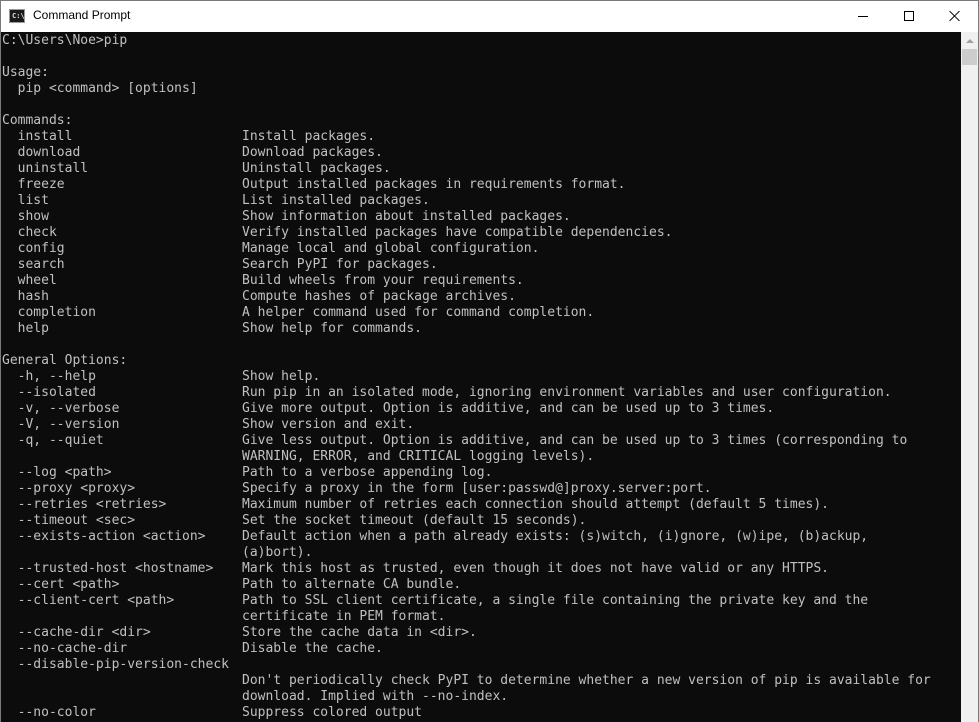 This screenshot has height=722, width=979. I want to click on option-name: --no-color, so click(49, 712).